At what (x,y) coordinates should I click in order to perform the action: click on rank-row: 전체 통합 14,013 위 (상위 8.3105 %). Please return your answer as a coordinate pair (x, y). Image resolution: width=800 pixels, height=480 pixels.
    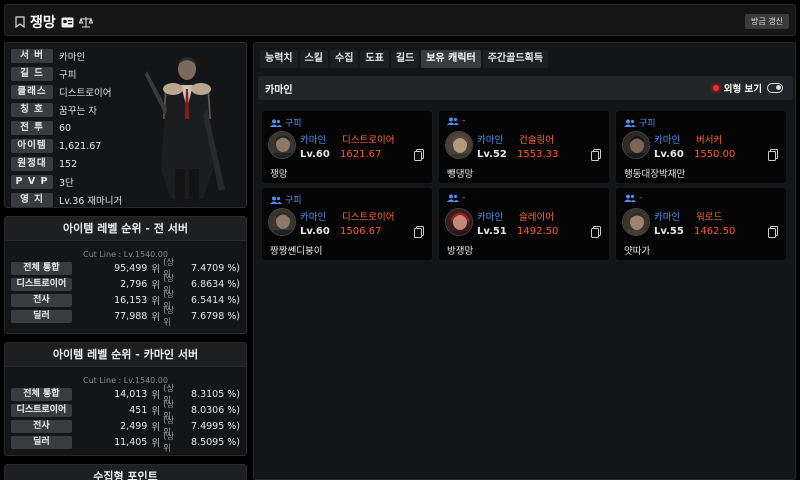
    Looking at the image, I should click on (125, 395).